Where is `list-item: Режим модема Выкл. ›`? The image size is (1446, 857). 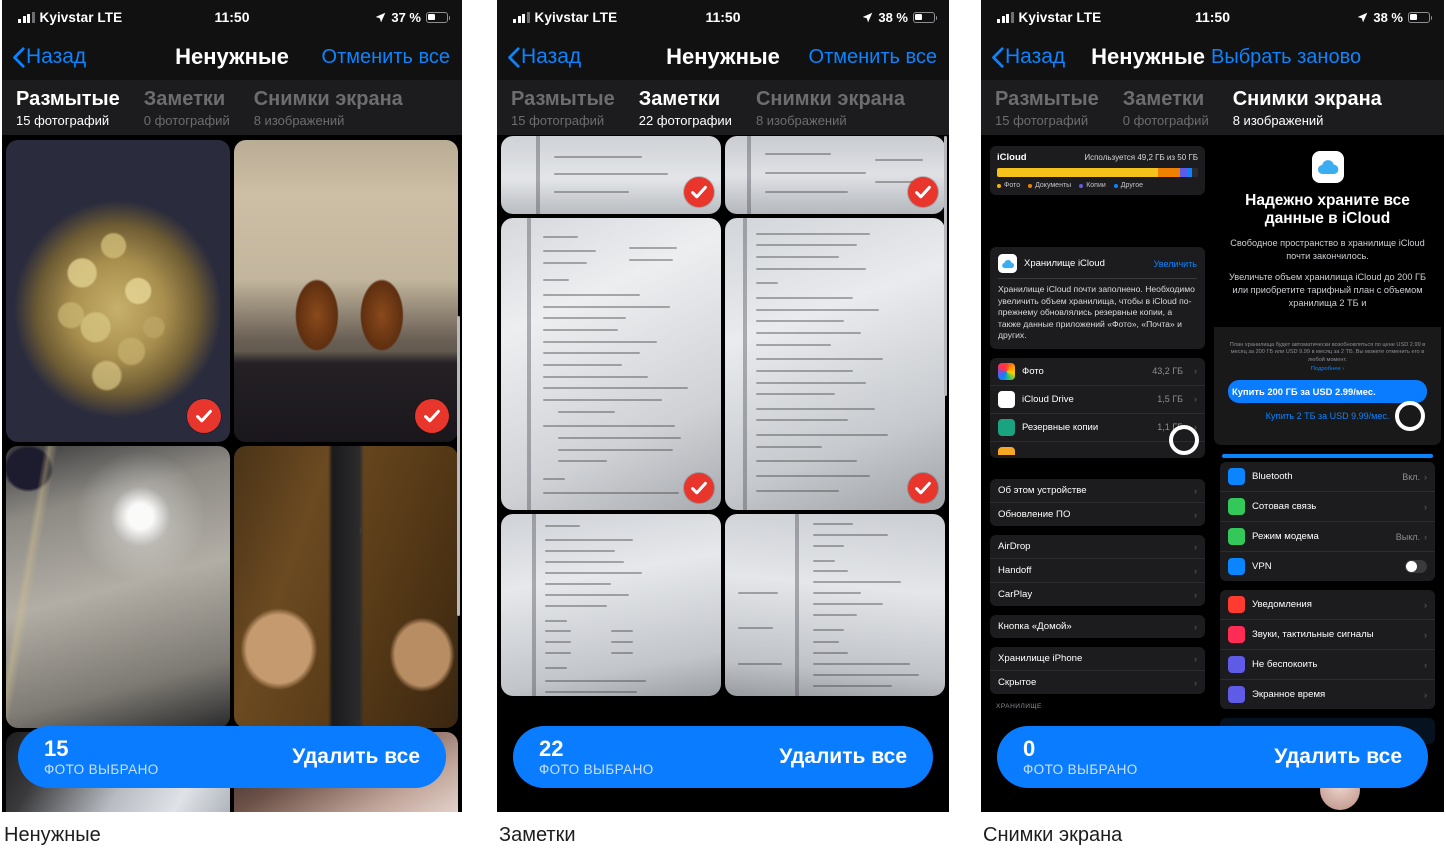
list-item: Режим модема Выкл. › is located at coordinates (1327, 537).